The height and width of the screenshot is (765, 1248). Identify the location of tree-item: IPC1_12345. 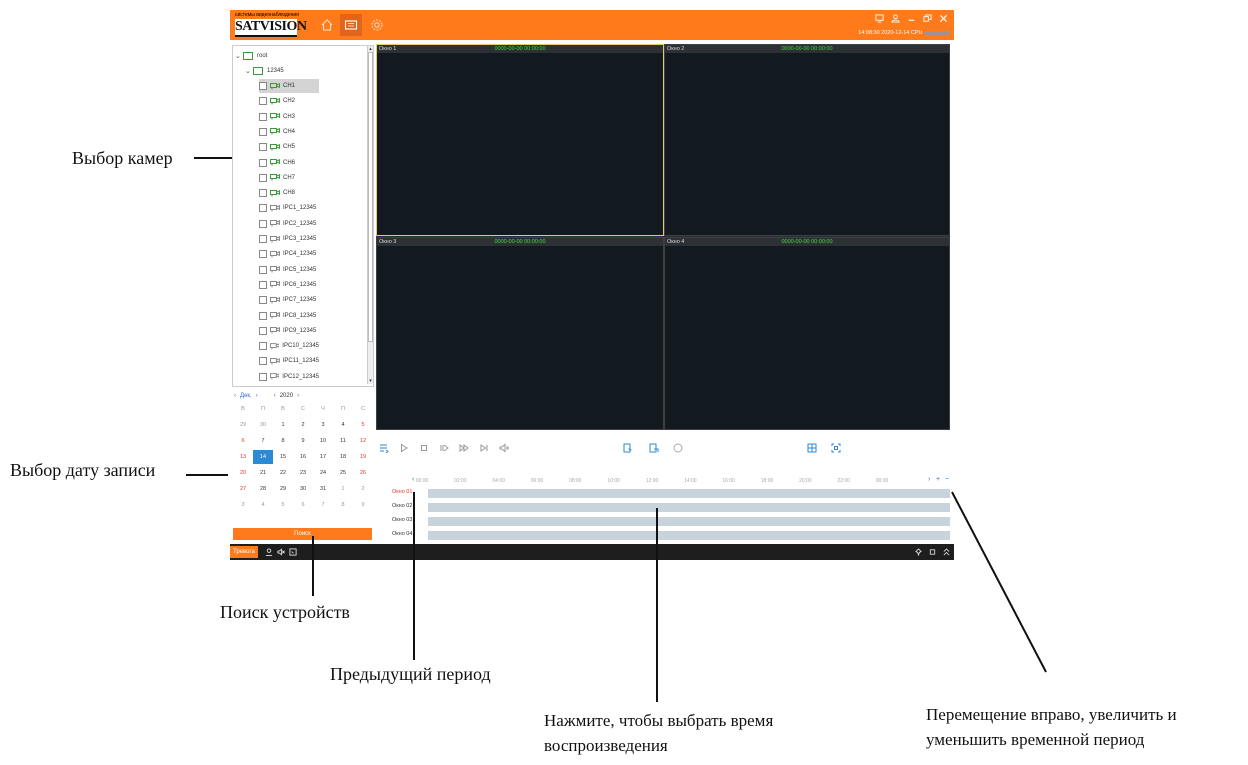
(289, 208).